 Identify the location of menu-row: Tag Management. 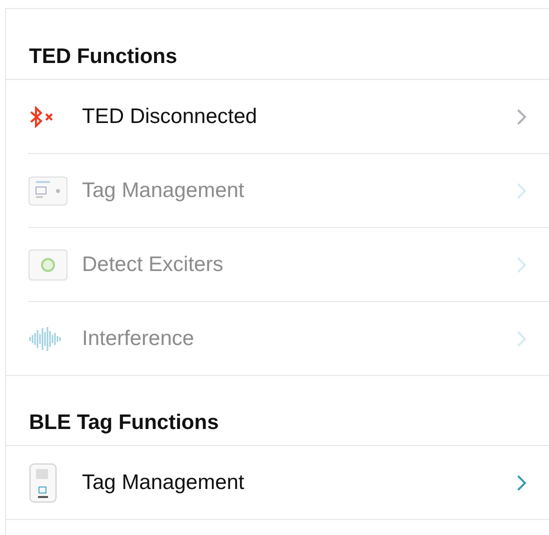
(277, 483).